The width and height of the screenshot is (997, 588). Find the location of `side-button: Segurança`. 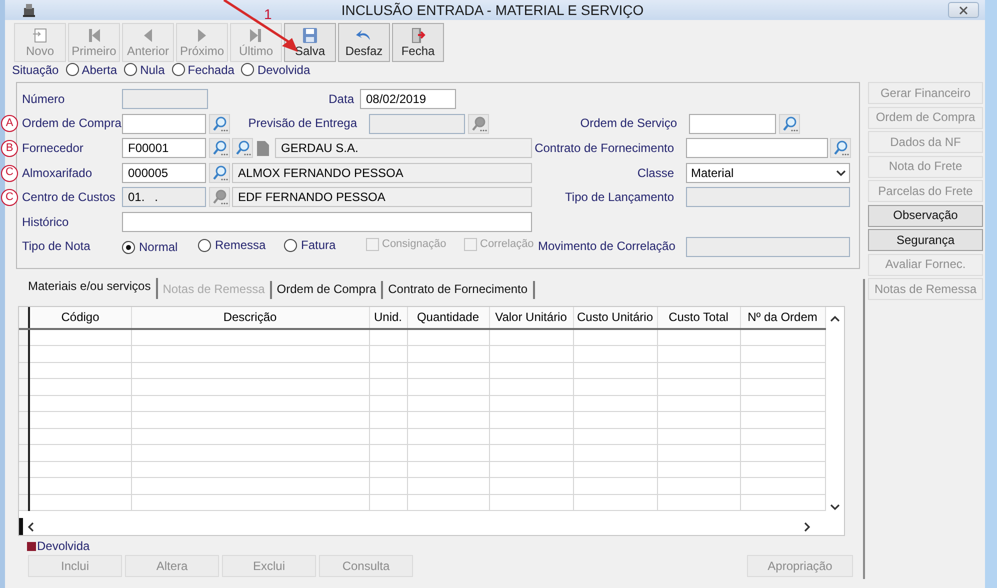

side-button: Segurança is located at coordinates (925, 240).